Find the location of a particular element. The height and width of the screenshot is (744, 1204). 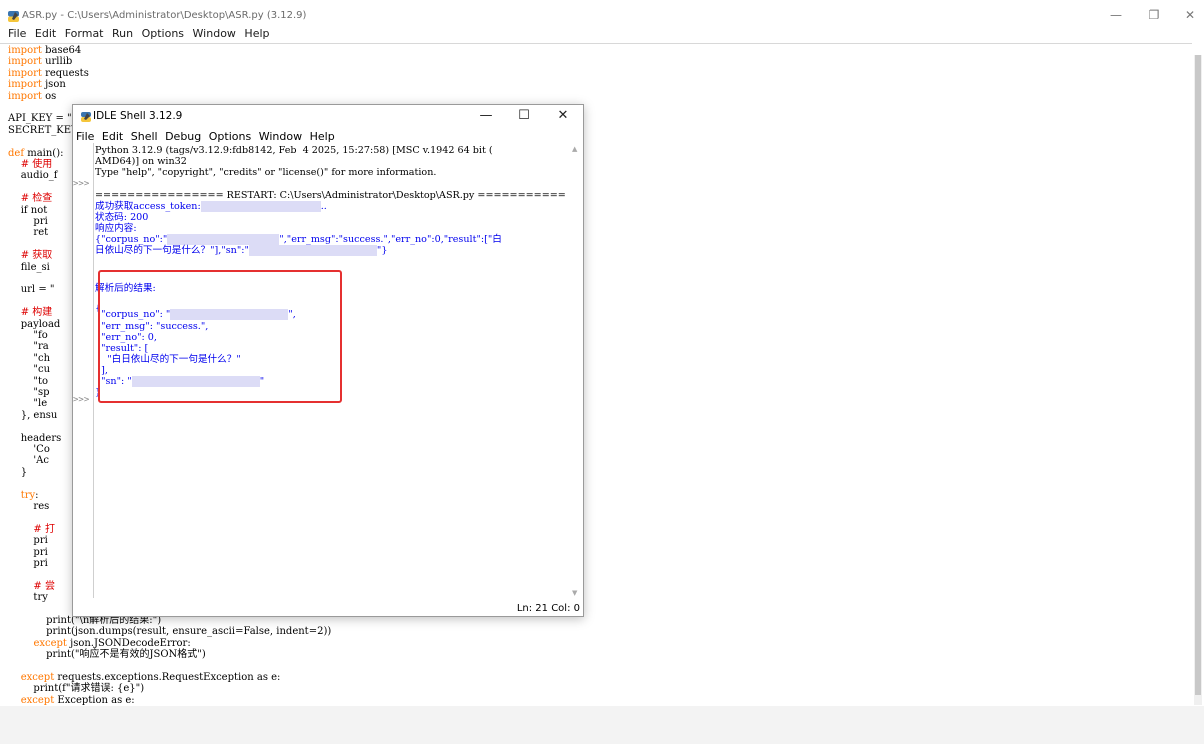

code-line: pri is located at coordinates (28, 563).